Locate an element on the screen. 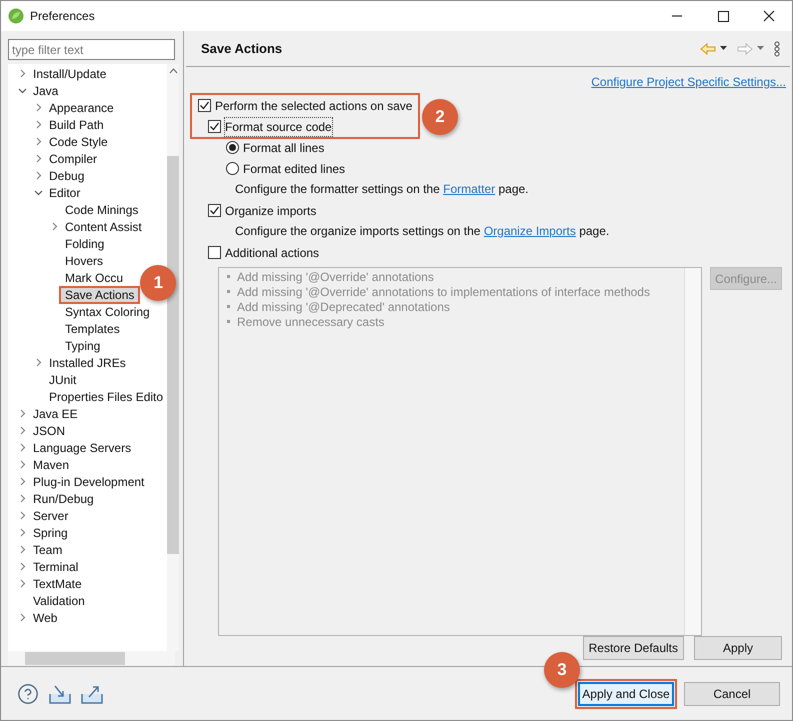 Image resolution: width=793 pixels, height=721 pixels. tree-item: Team is located at coordinates (47, 549).